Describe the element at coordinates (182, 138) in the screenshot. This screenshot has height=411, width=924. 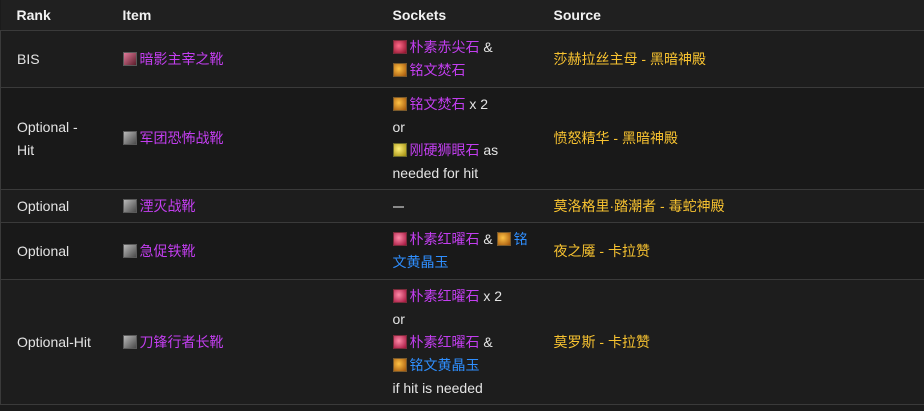
I see `item-link: 军团恐怖战靴` at that location.